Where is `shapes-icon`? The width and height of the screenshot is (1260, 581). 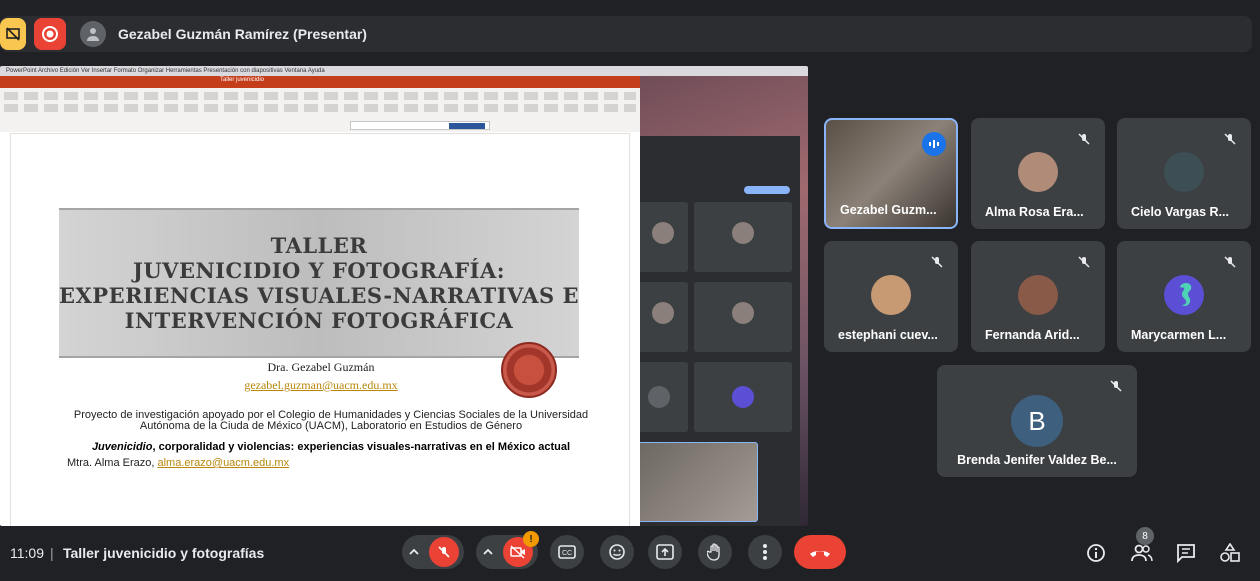 shapes-icon is located at coordinates (1230, 552).